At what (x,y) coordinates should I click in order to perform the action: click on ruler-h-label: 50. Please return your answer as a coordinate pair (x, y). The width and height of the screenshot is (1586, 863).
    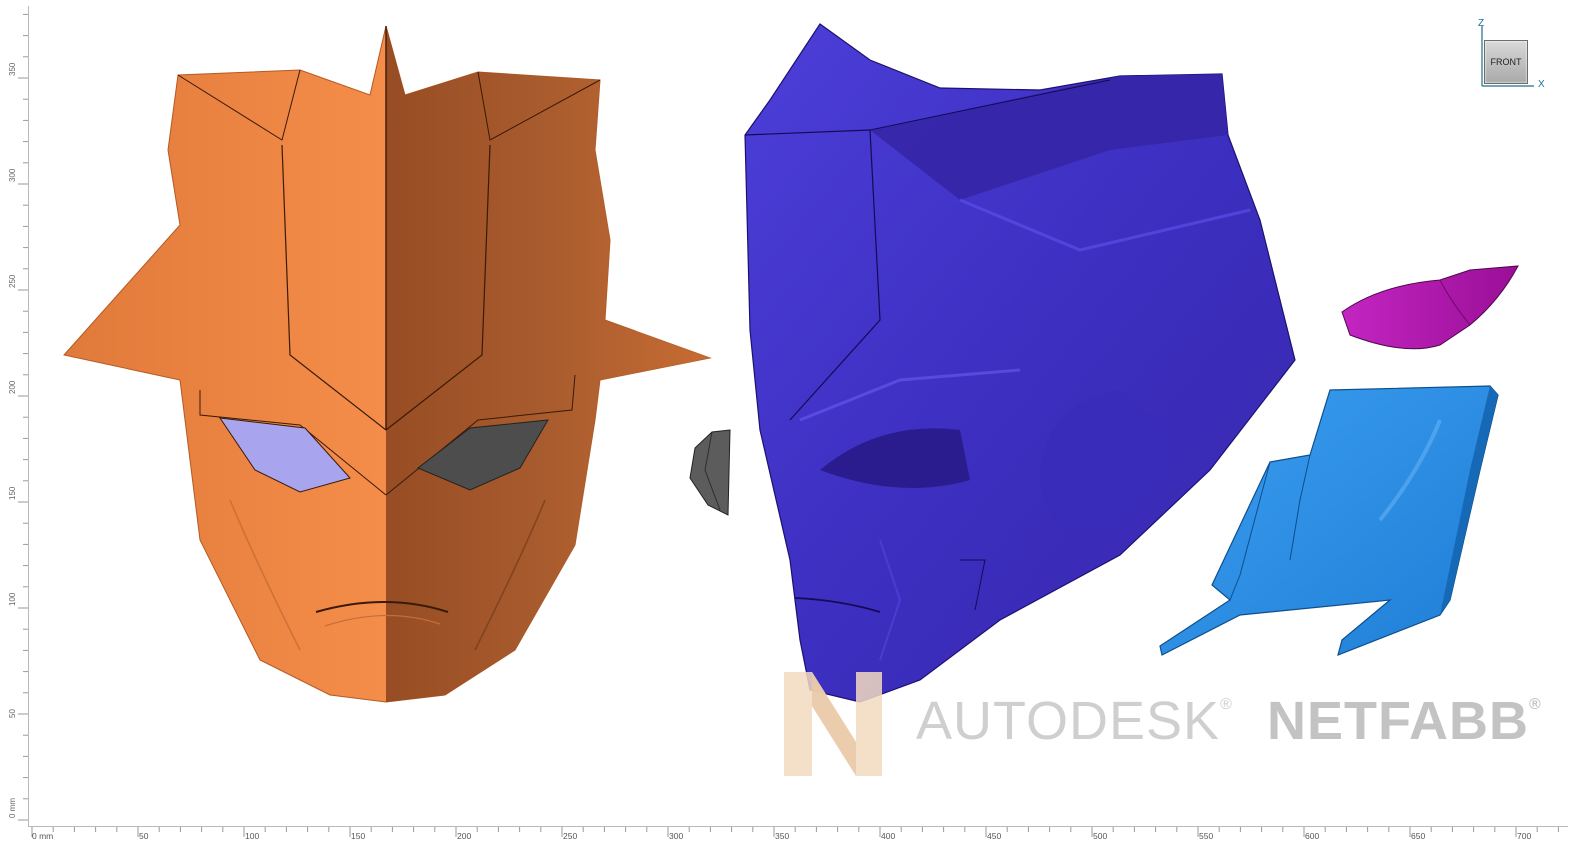
    Looking at the image, I should click on (144, 836).